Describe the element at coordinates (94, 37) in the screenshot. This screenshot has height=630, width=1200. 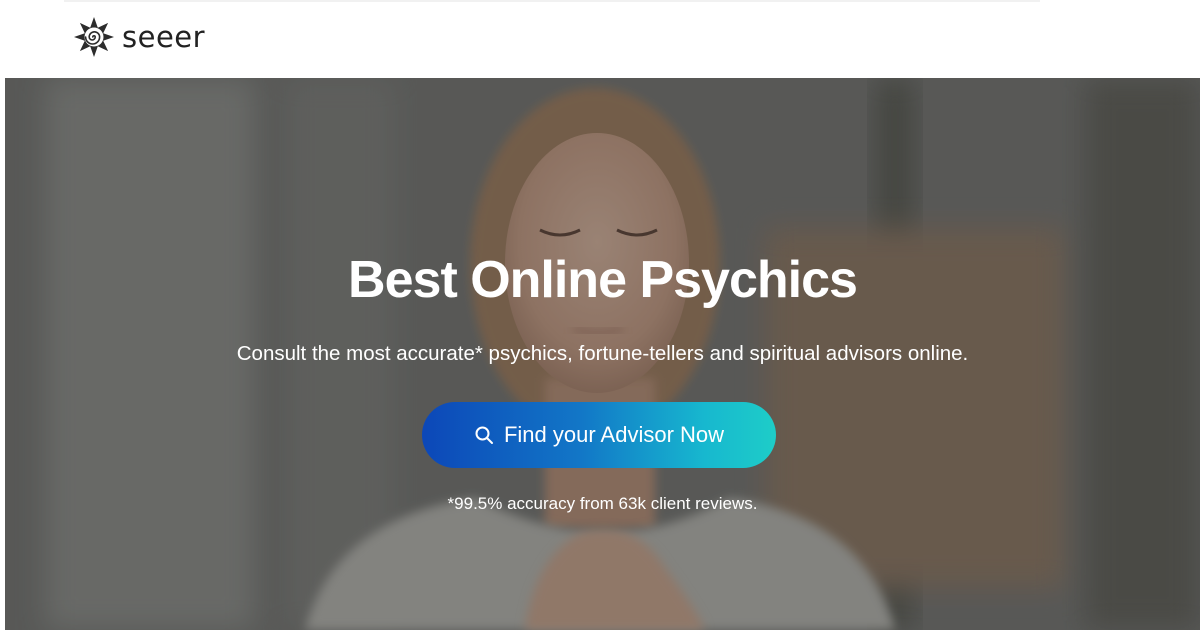
I see `star-swirl-icon` at that location.